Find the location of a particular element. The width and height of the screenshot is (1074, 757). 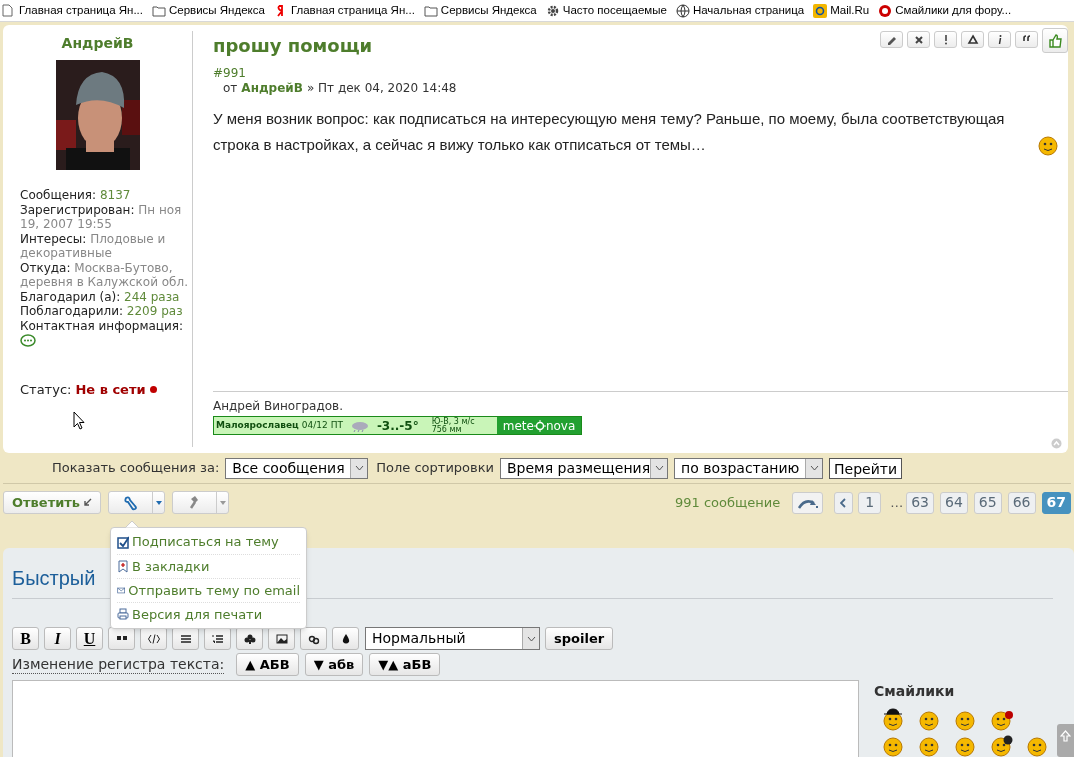

weather-banner: Малоярославец 04/12 ПТ -3..-5° Ю-В, 3 м/с 756 мм mete nova is located at coordinates (397, 425).